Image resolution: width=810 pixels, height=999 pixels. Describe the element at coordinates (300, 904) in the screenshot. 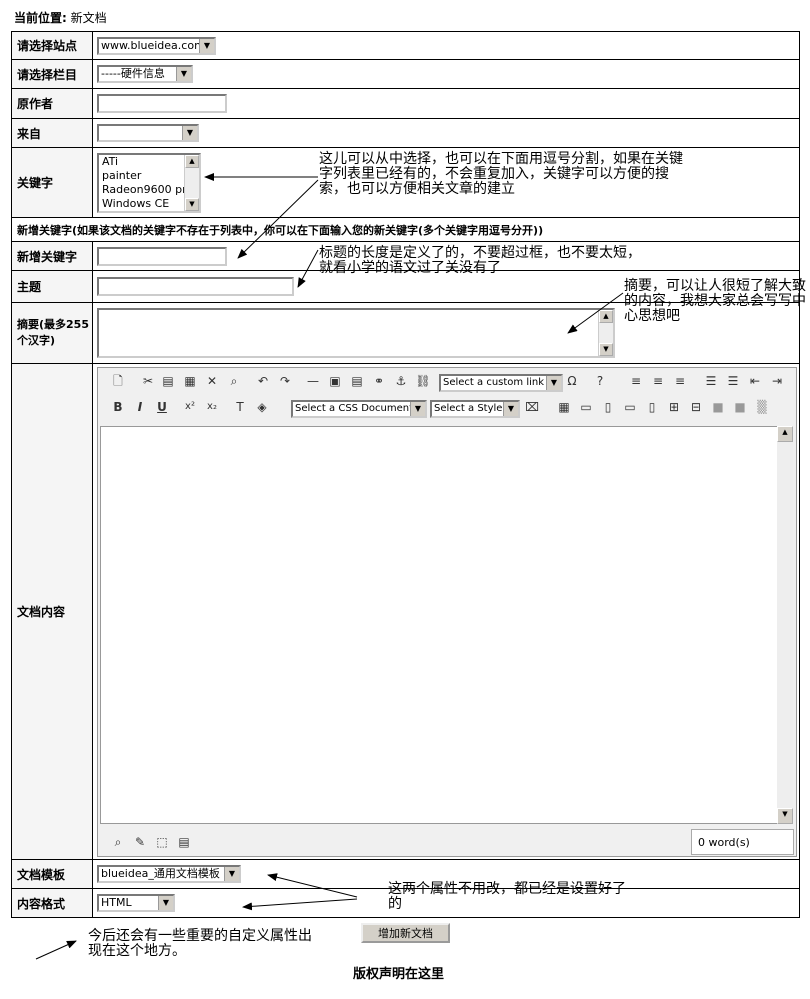

I see `arrow-format` at that location.